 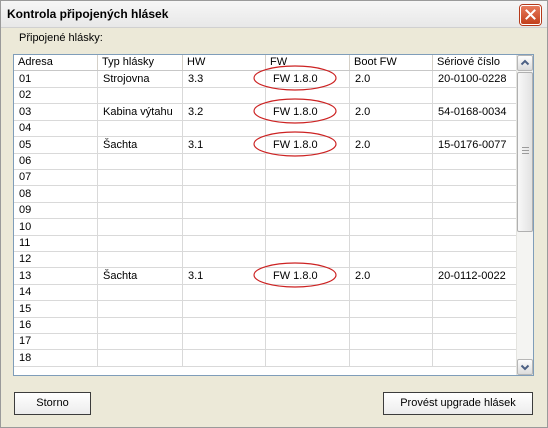 I want to click on cell-address: 08, so click(x=56, y=193).